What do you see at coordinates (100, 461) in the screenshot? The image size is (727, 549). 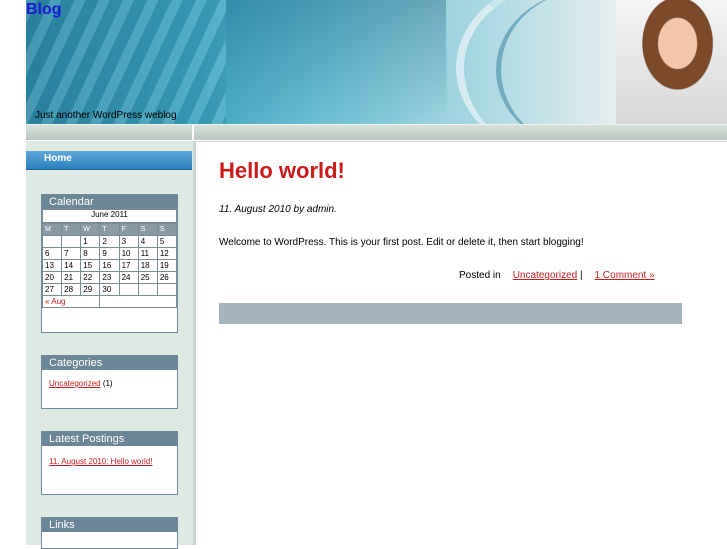 I see `latest-post-link: 11. August 2010: Hello world!` at bounding box center [100, 461].